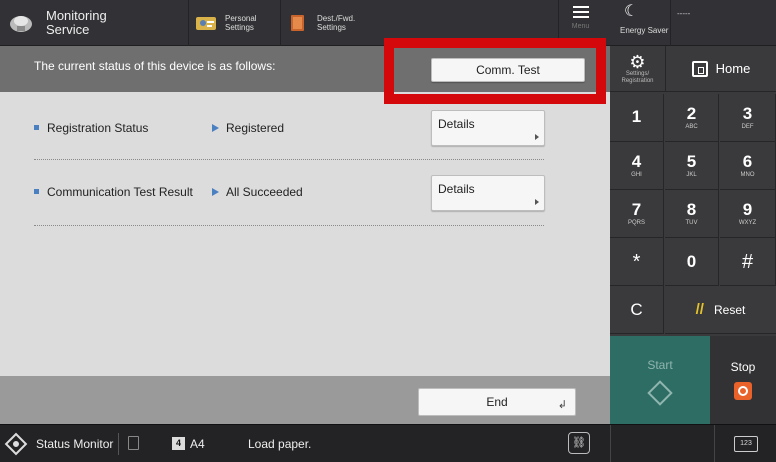 This screenshot has height=462, width=776. Describe the element at coordinates (636, 175) in the screenshot. I see `key-letters: GHI` at that location.